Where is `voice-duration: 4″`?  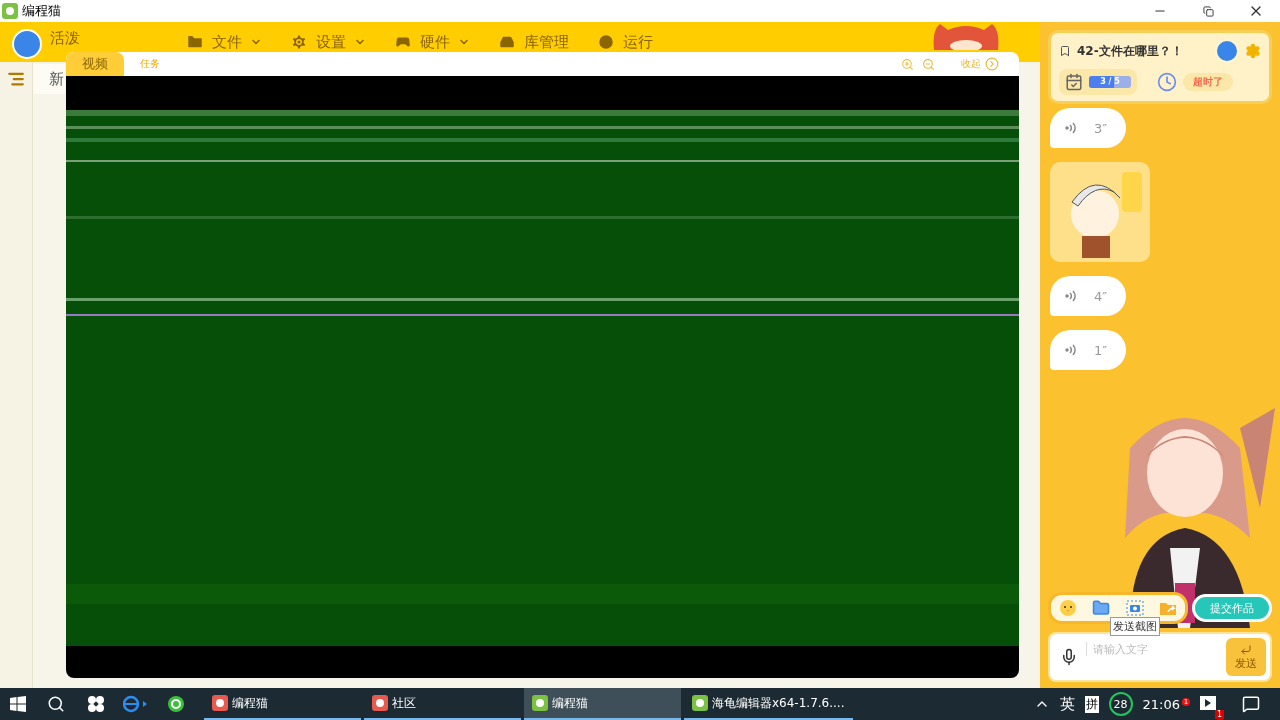 voice-duration: 4″ is located at coordinates (1101, 296).